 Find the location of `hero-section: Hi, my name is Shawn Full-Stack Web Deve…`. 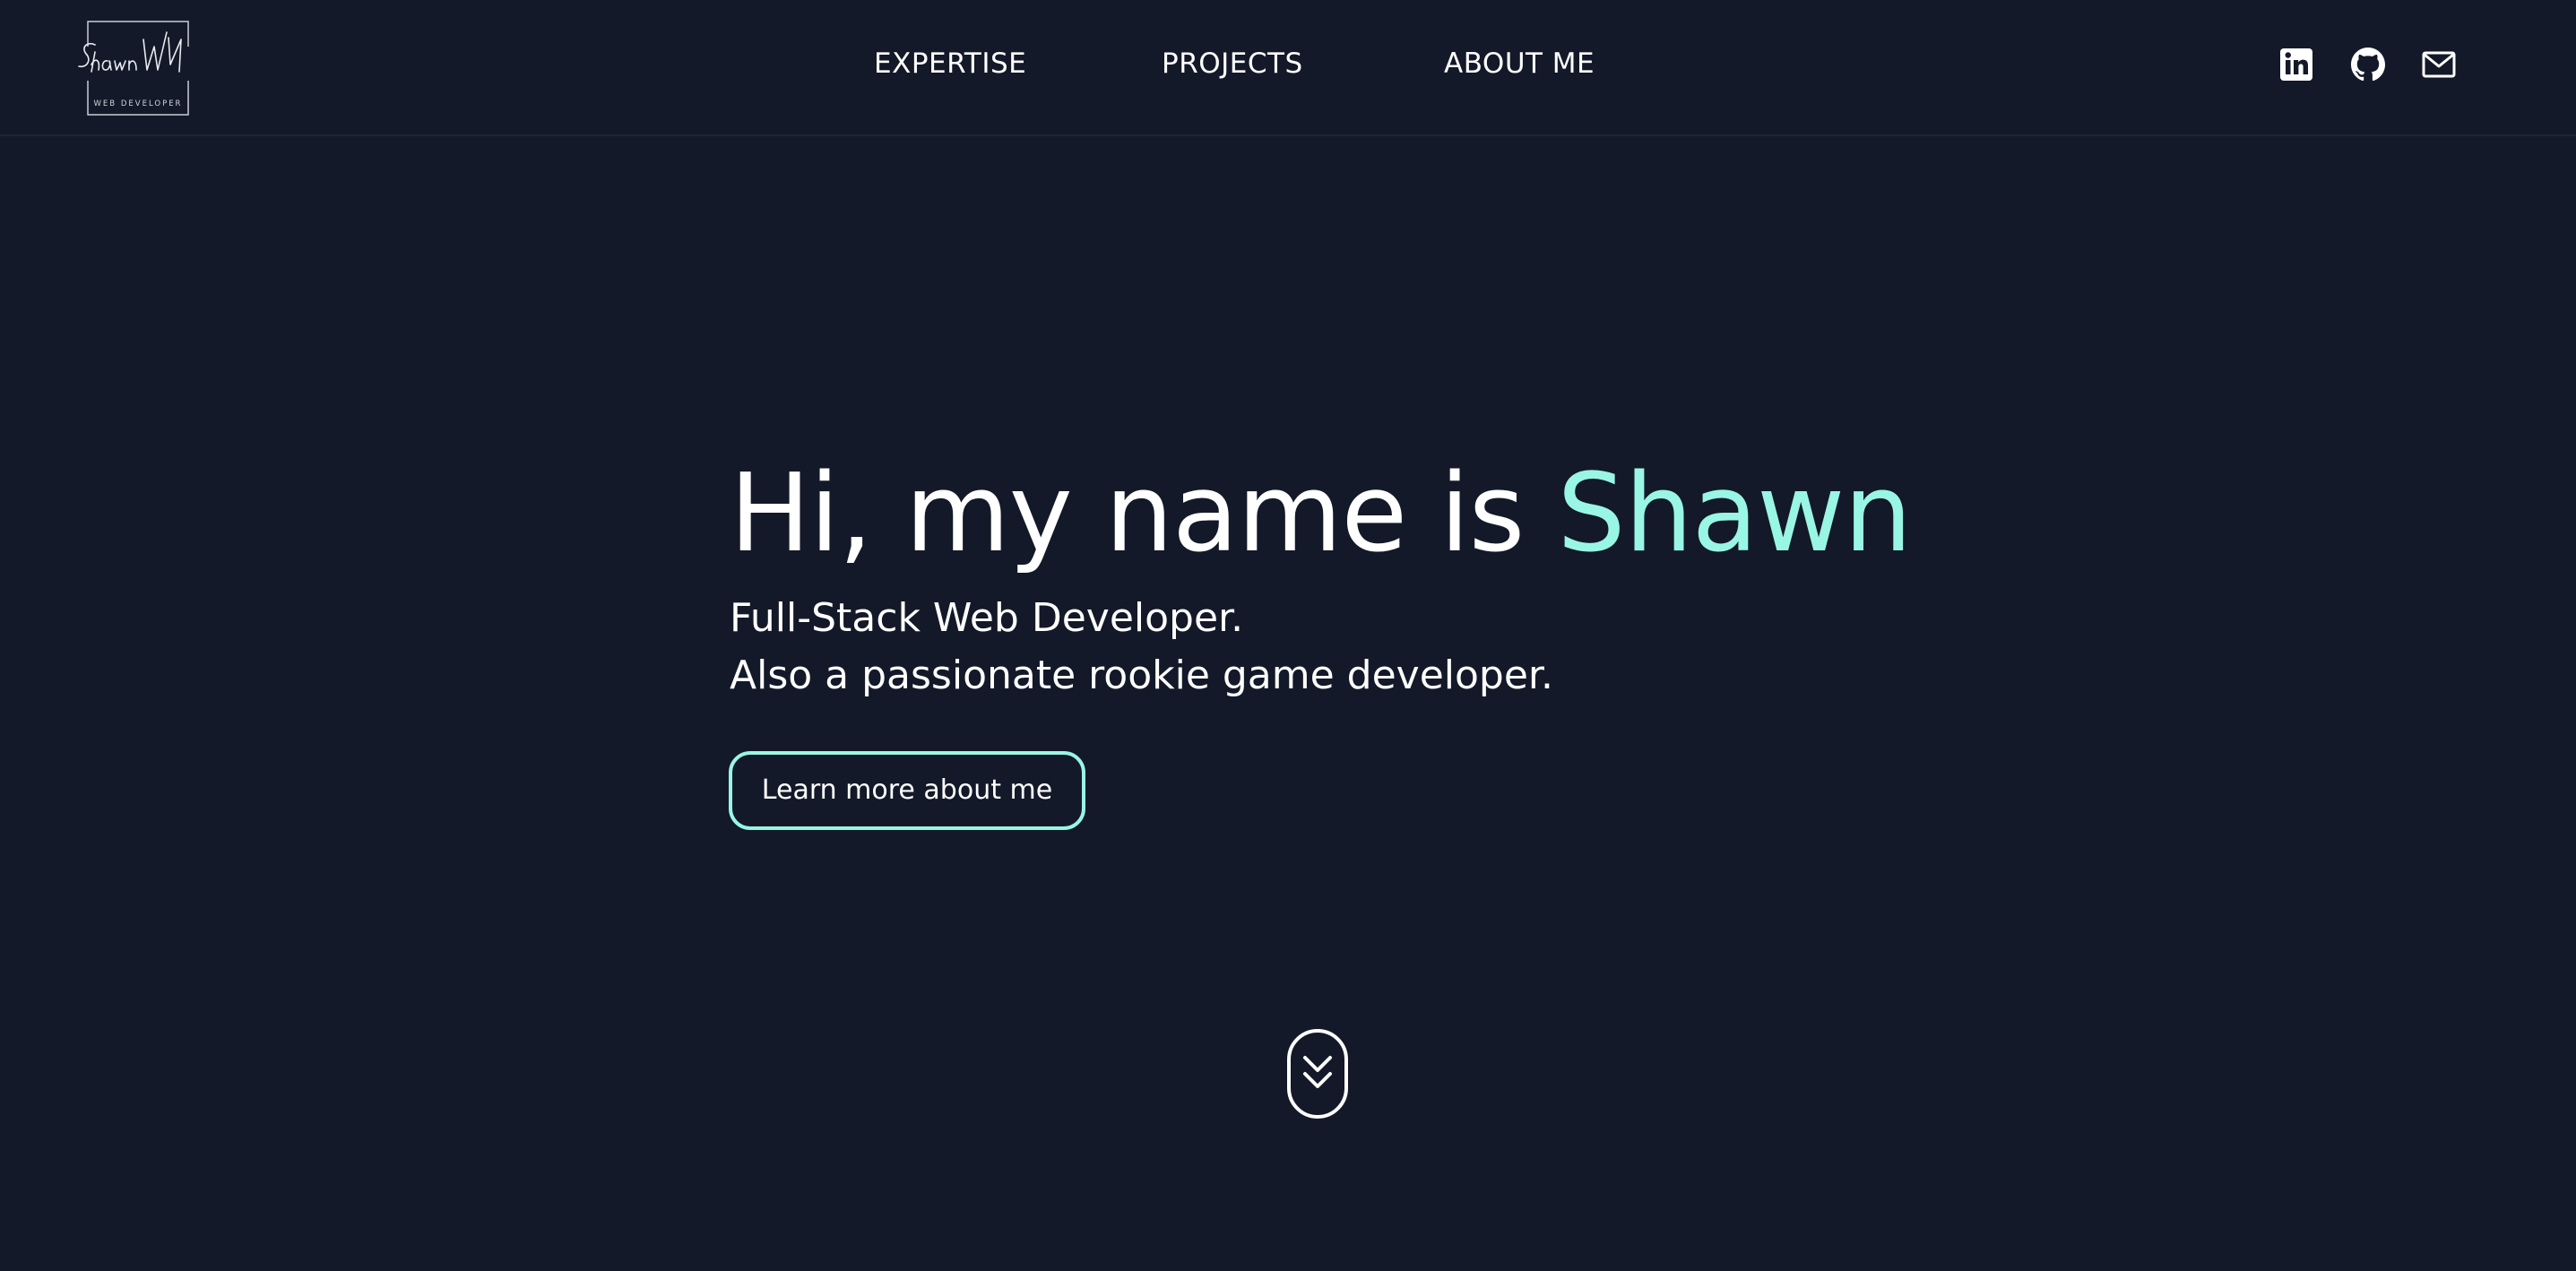

hero-section: Hi, my name is Shawn Full-Stack Web Deve… is located at coordinates (1321, 577).